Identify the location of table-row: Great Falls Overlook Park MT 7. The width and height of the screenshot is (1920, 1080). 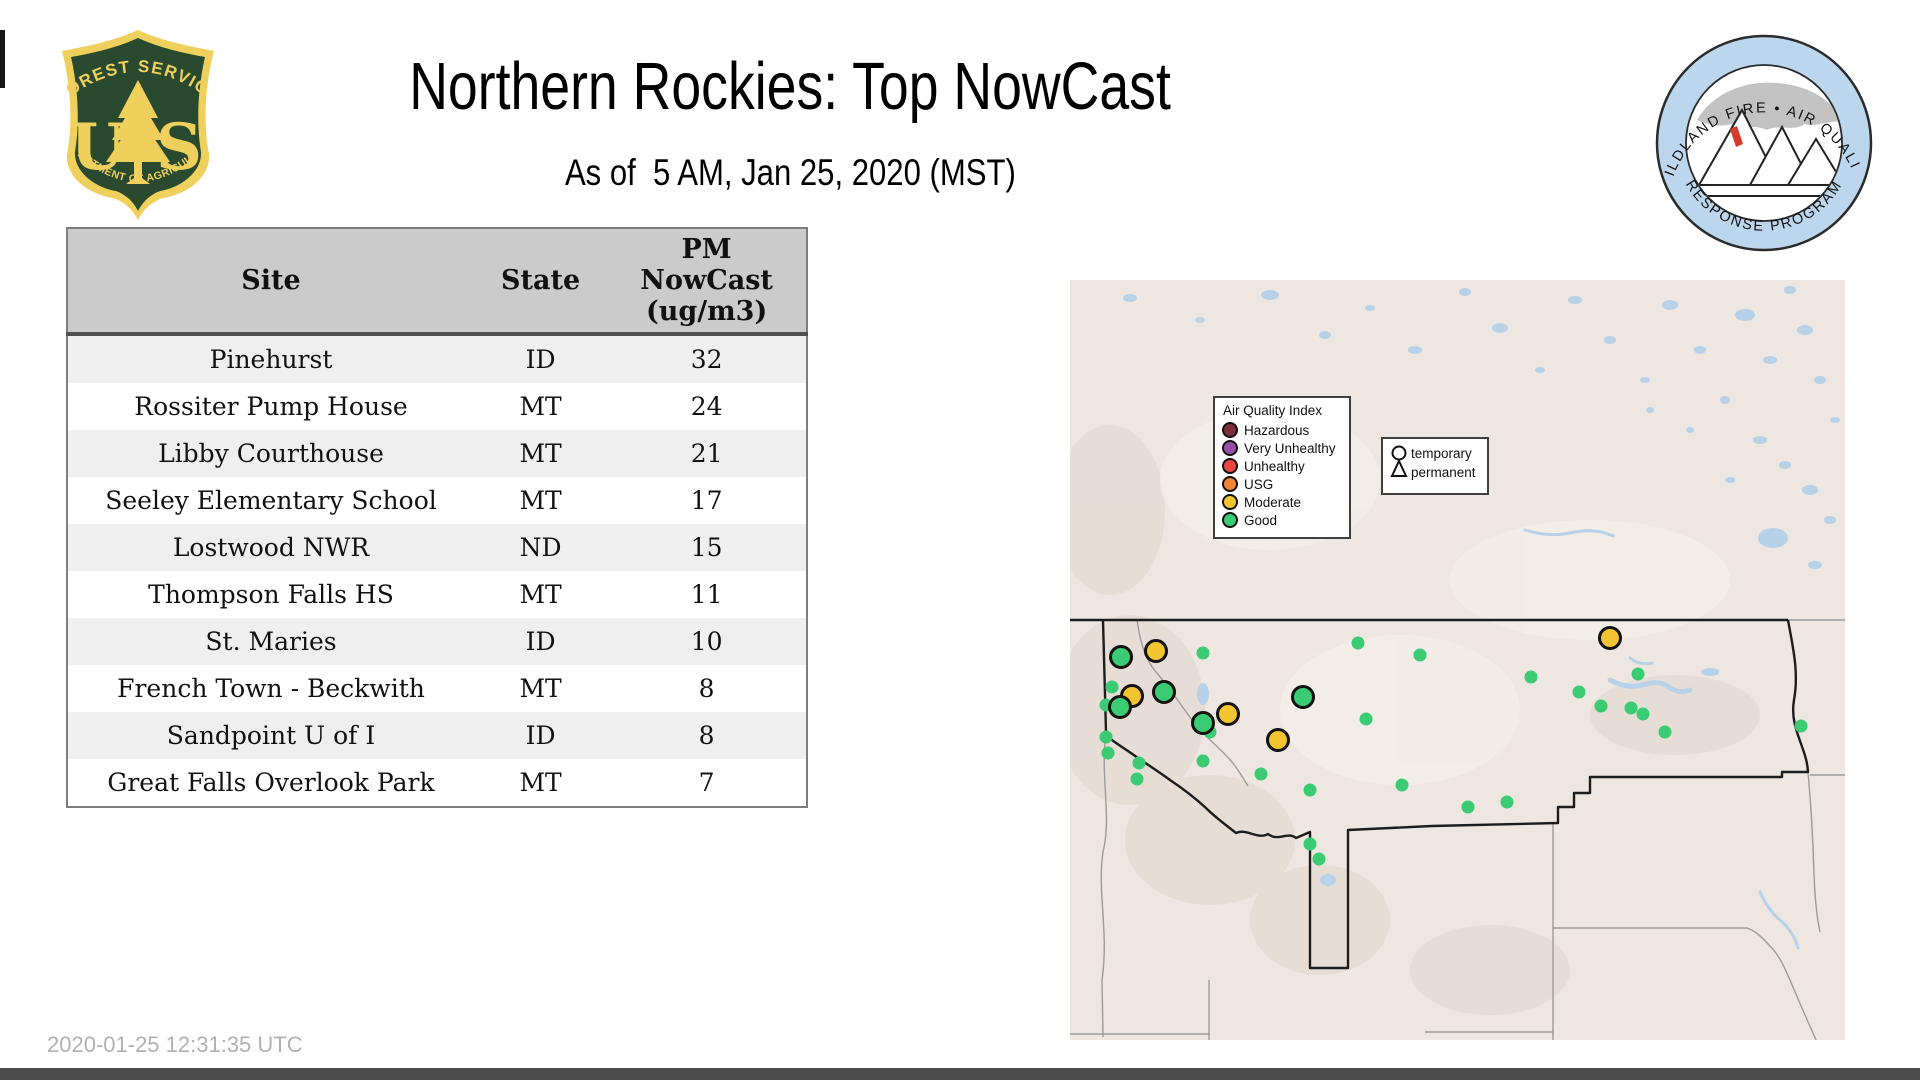
(437, 783).